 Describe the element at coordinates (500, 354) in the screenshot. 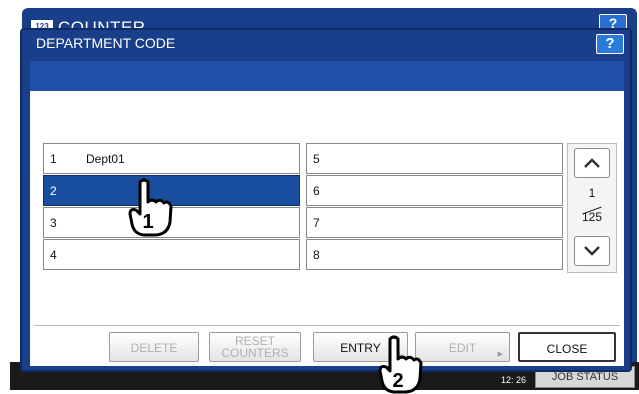

I see `arrow-icon: ▶` at that location.